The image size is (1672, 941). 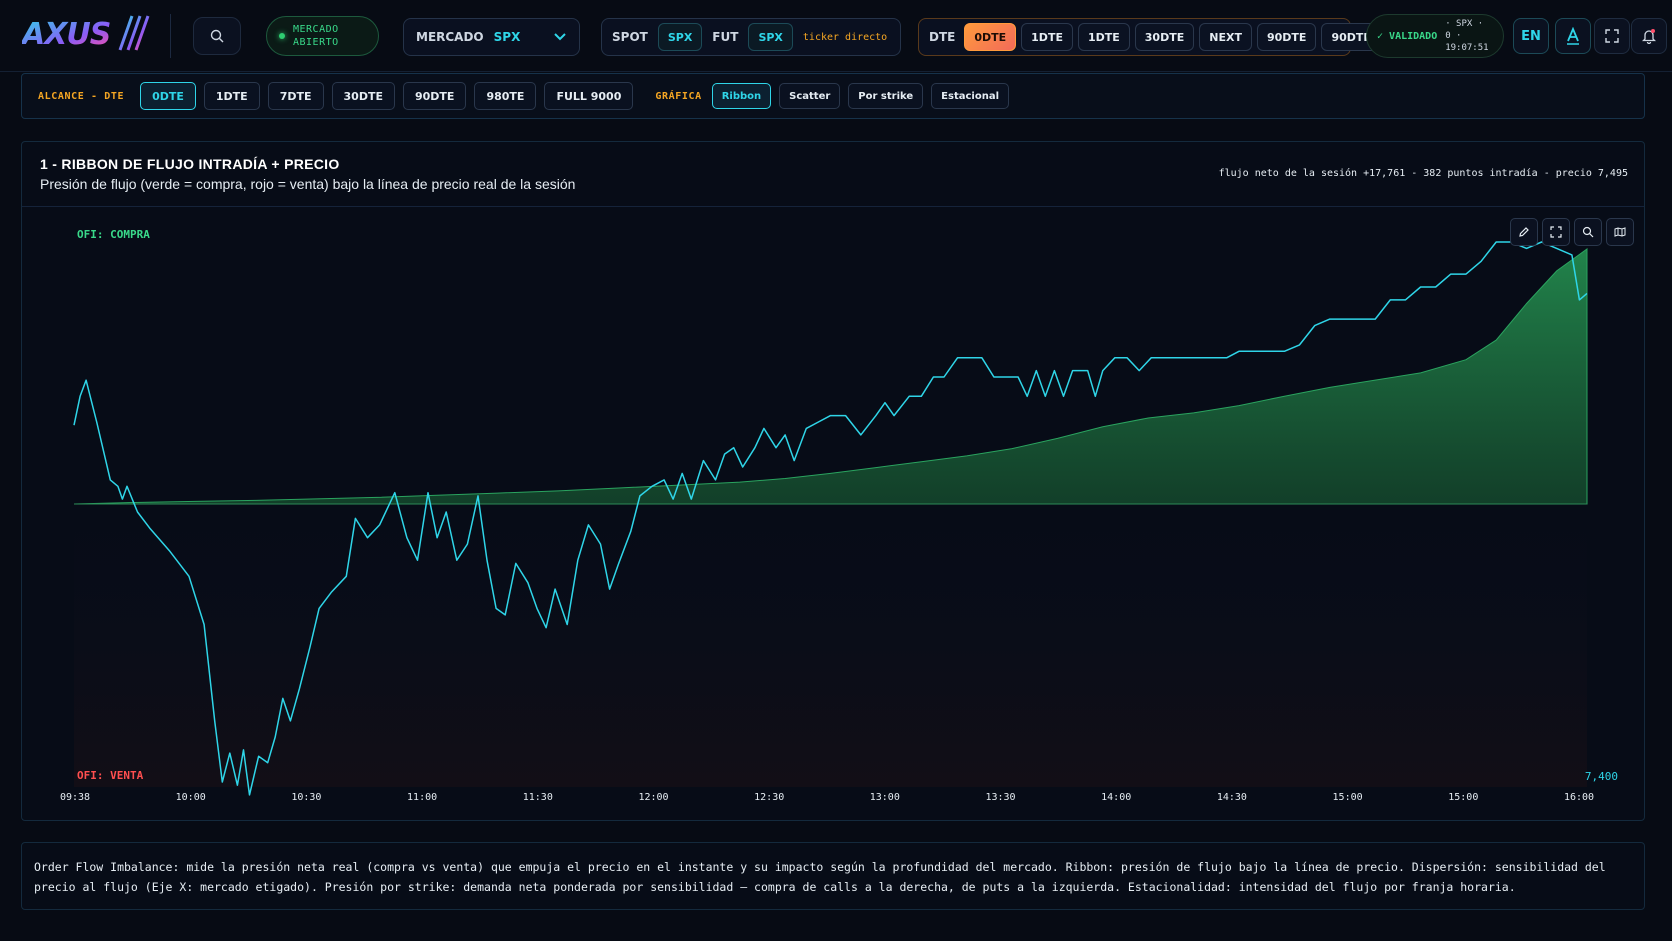 I want to click on chevron-down-icon, so click(x=560, y=37).